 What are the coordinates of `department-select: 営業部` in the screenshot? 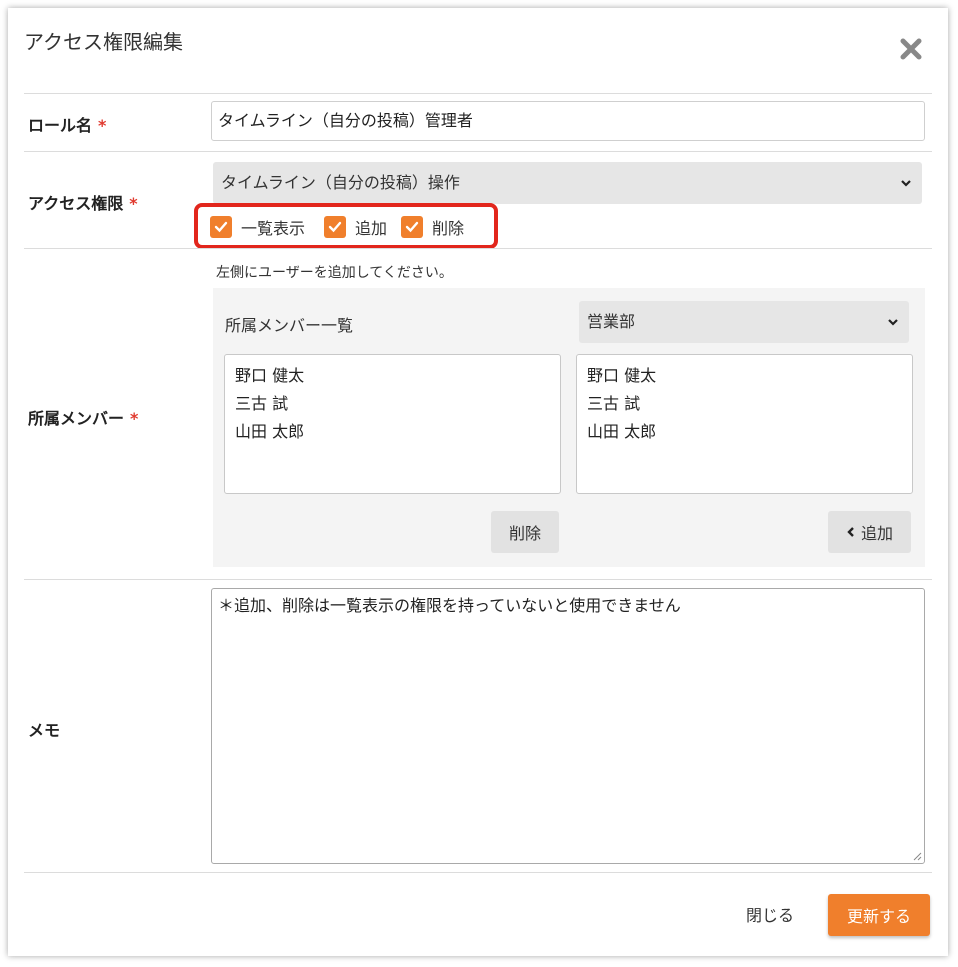 It's located at (744, 322).